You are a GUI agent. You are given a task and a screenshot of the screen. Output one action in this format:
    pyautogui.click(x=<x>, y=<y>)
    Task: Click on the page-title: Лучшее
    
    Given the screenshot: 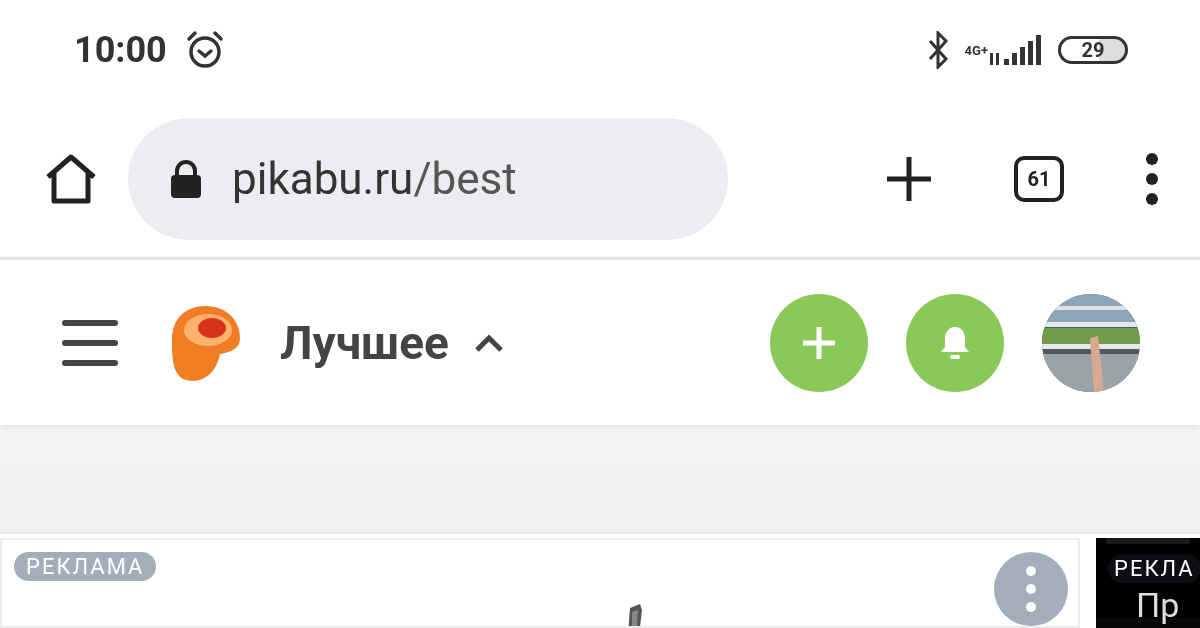 What is the action you would take?
    pyautogui.click(x=364, y=342)
    